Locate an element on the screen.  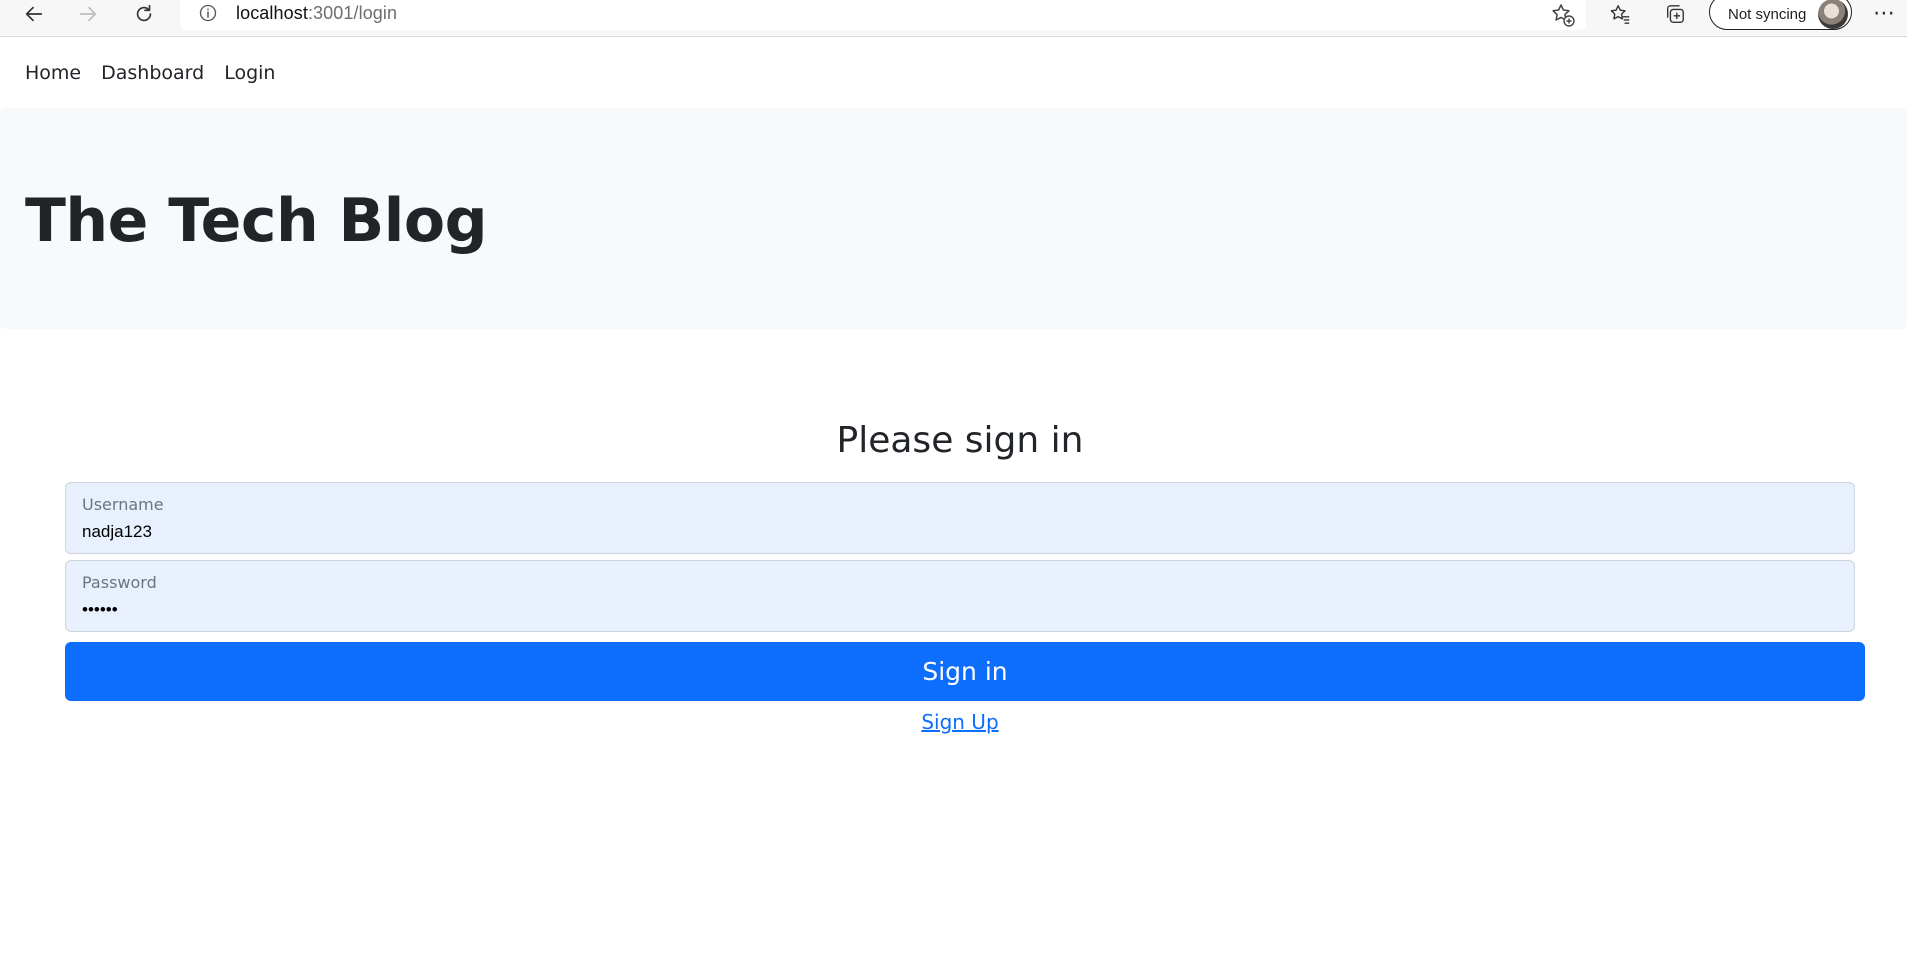
back-button is located at coordinates (34, 14).